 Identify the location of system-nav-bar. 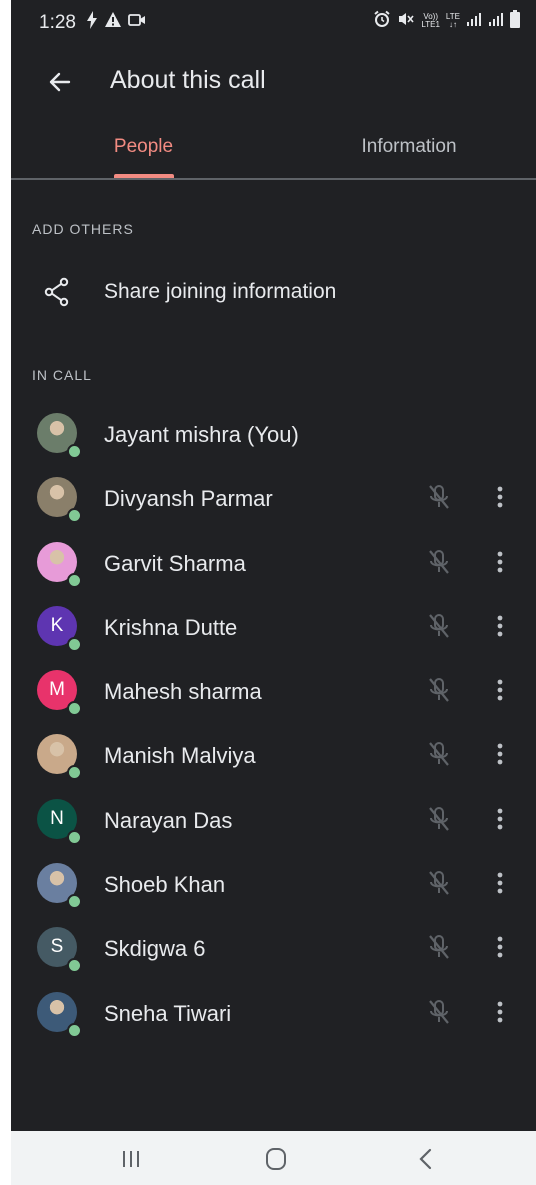
(273, 1158).